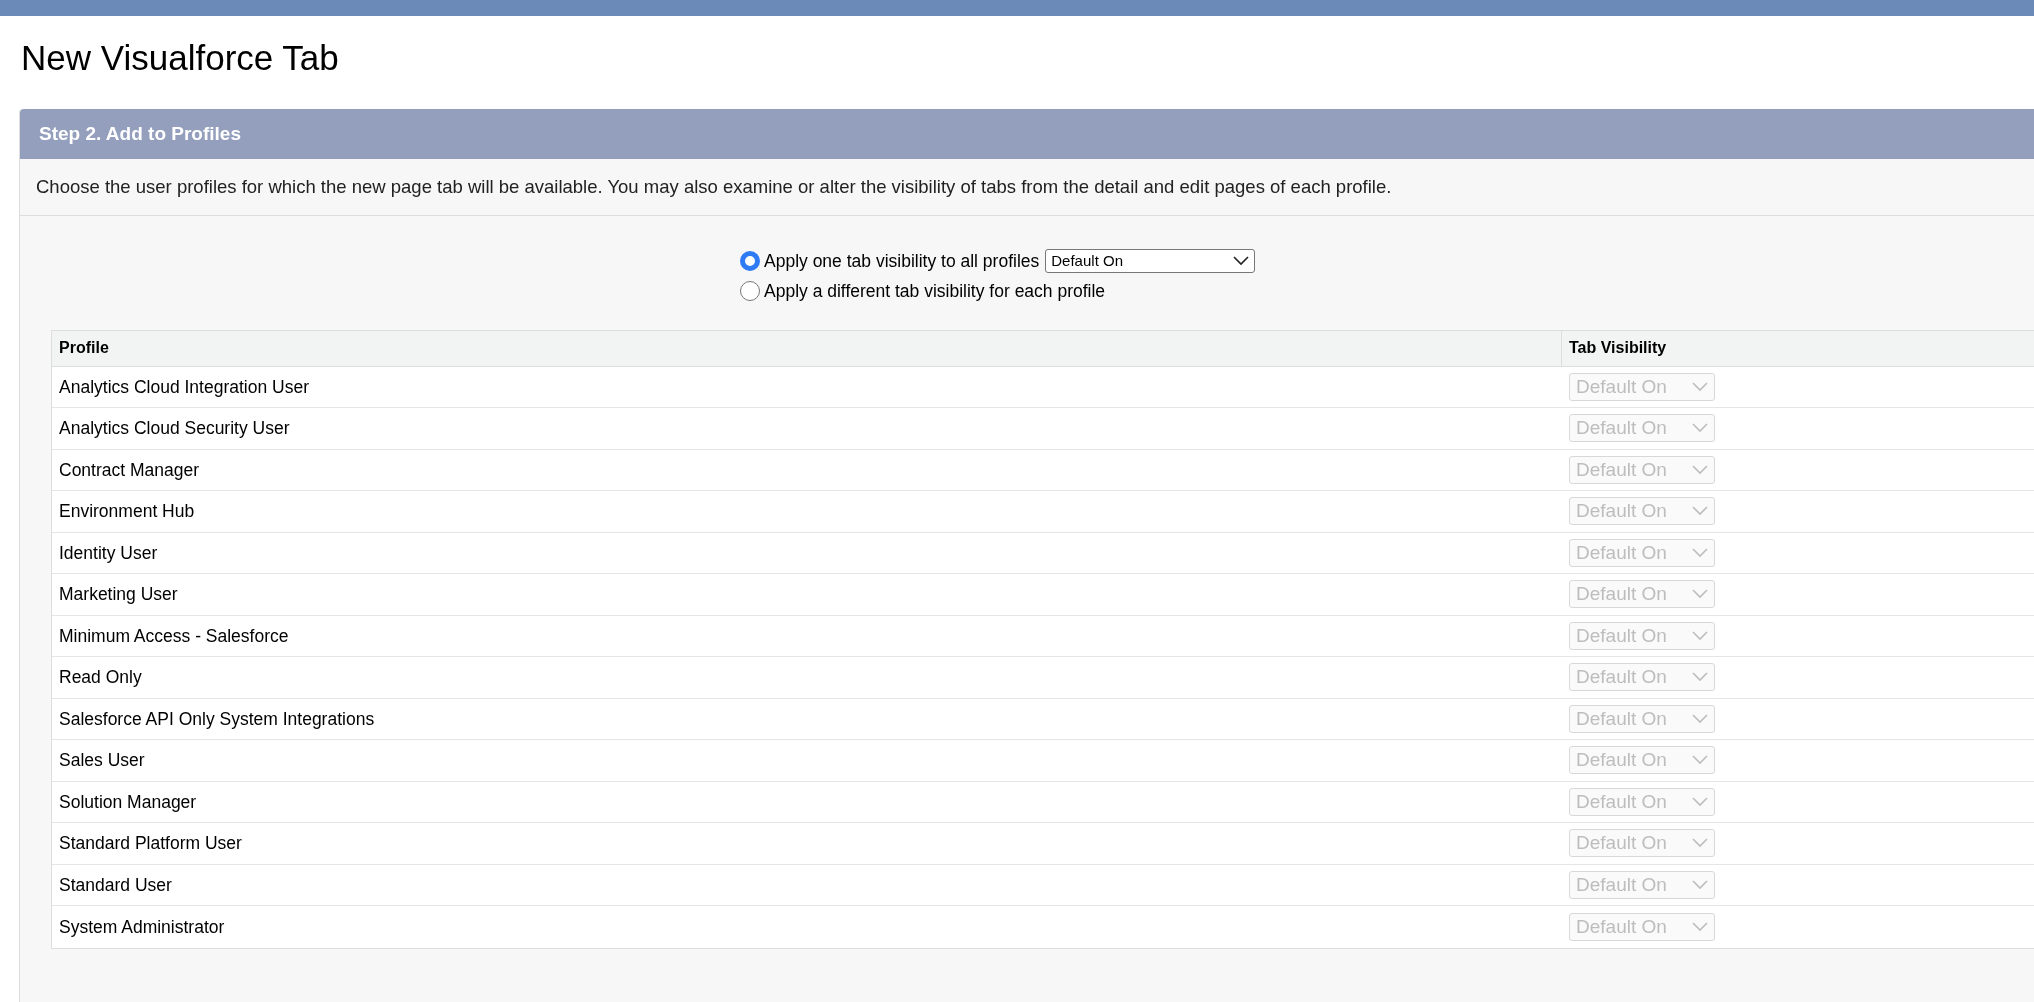  Describe the element at coordinates (1027, 187) in the screenshot. I see `panel-description: Choose the user profiles for which the new page tab will be available. You may also examine or alter the visibility of tabs from the detail and edit pages of each profile.` at that location.